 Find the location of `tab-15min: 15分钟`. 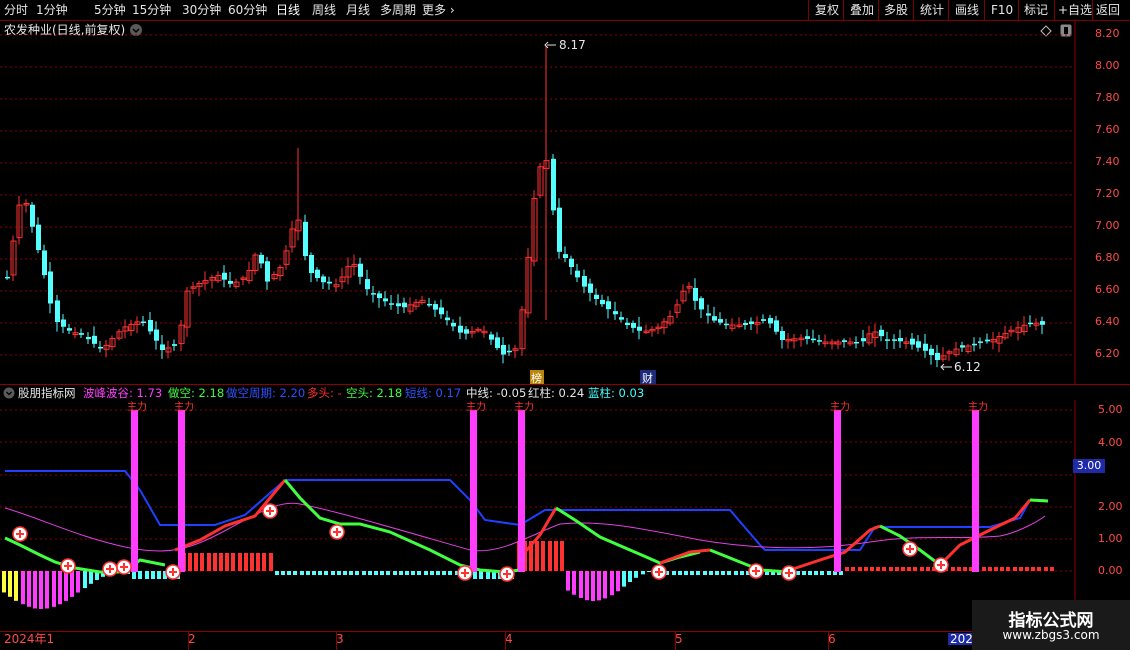

tab-15min: 15分钟 is located at coordinates (151, 10).